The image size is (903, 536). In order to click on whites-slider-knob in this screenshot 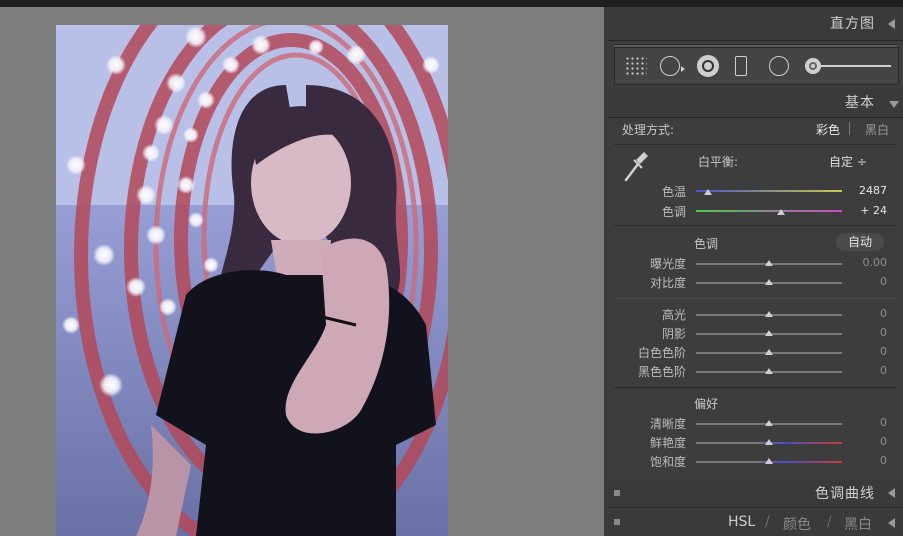, I will do `click(769, 352)`.